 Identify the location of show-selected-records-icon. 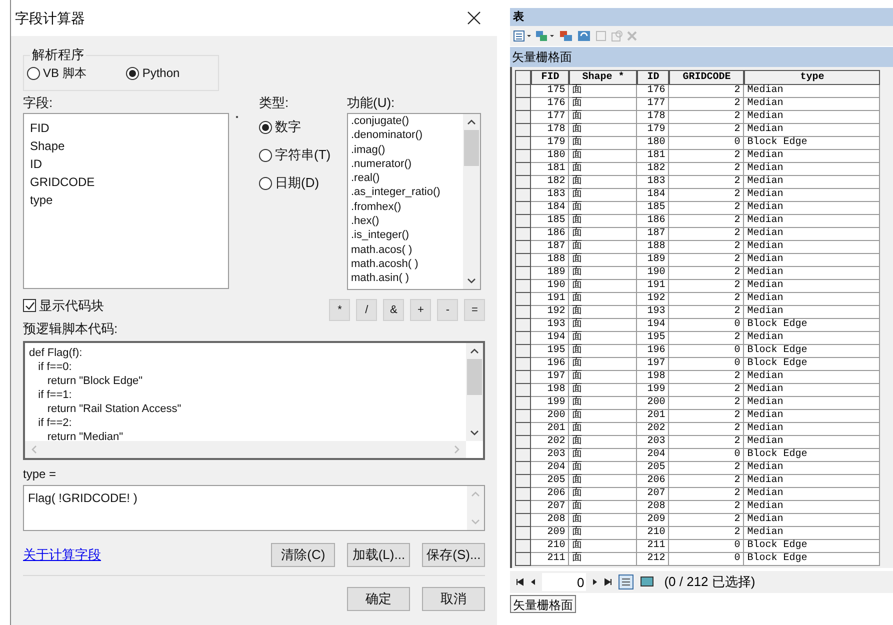
(647, 582).